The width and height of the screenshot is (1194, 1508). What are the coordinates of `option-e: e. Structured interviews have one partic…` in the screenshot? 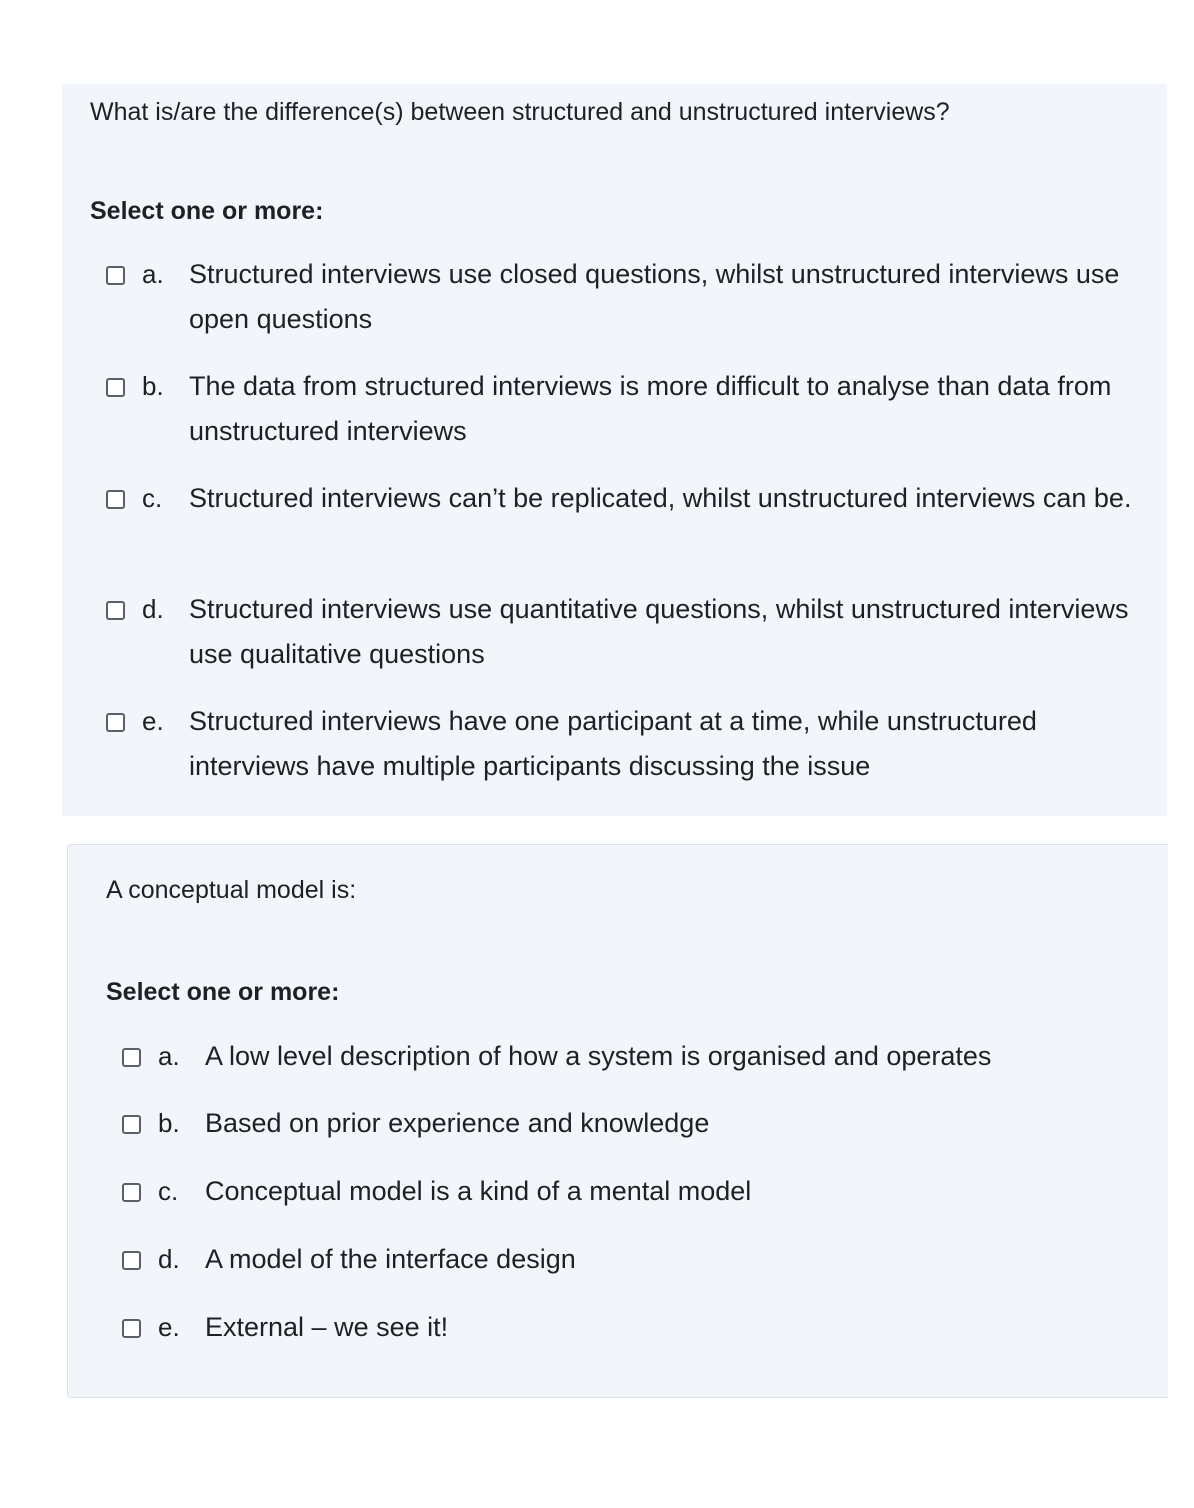 It's located at (622, 747).